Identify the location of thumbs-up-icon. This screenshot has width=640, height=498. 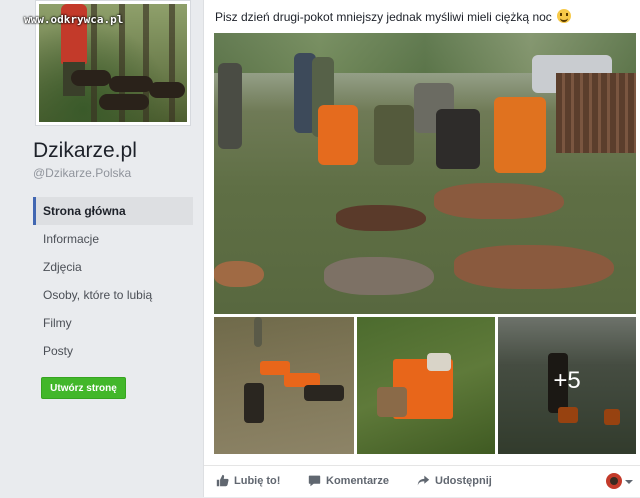
(222, 480).